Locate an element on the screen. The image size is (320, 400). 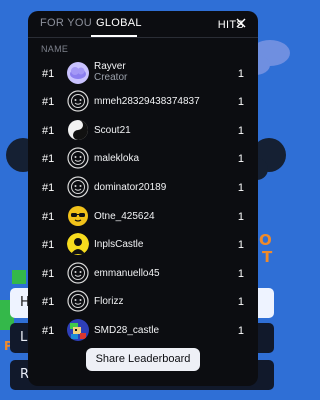
leaderboard-row: #1 mmeh28329438374837 1 is located at coordinates (143, 102).